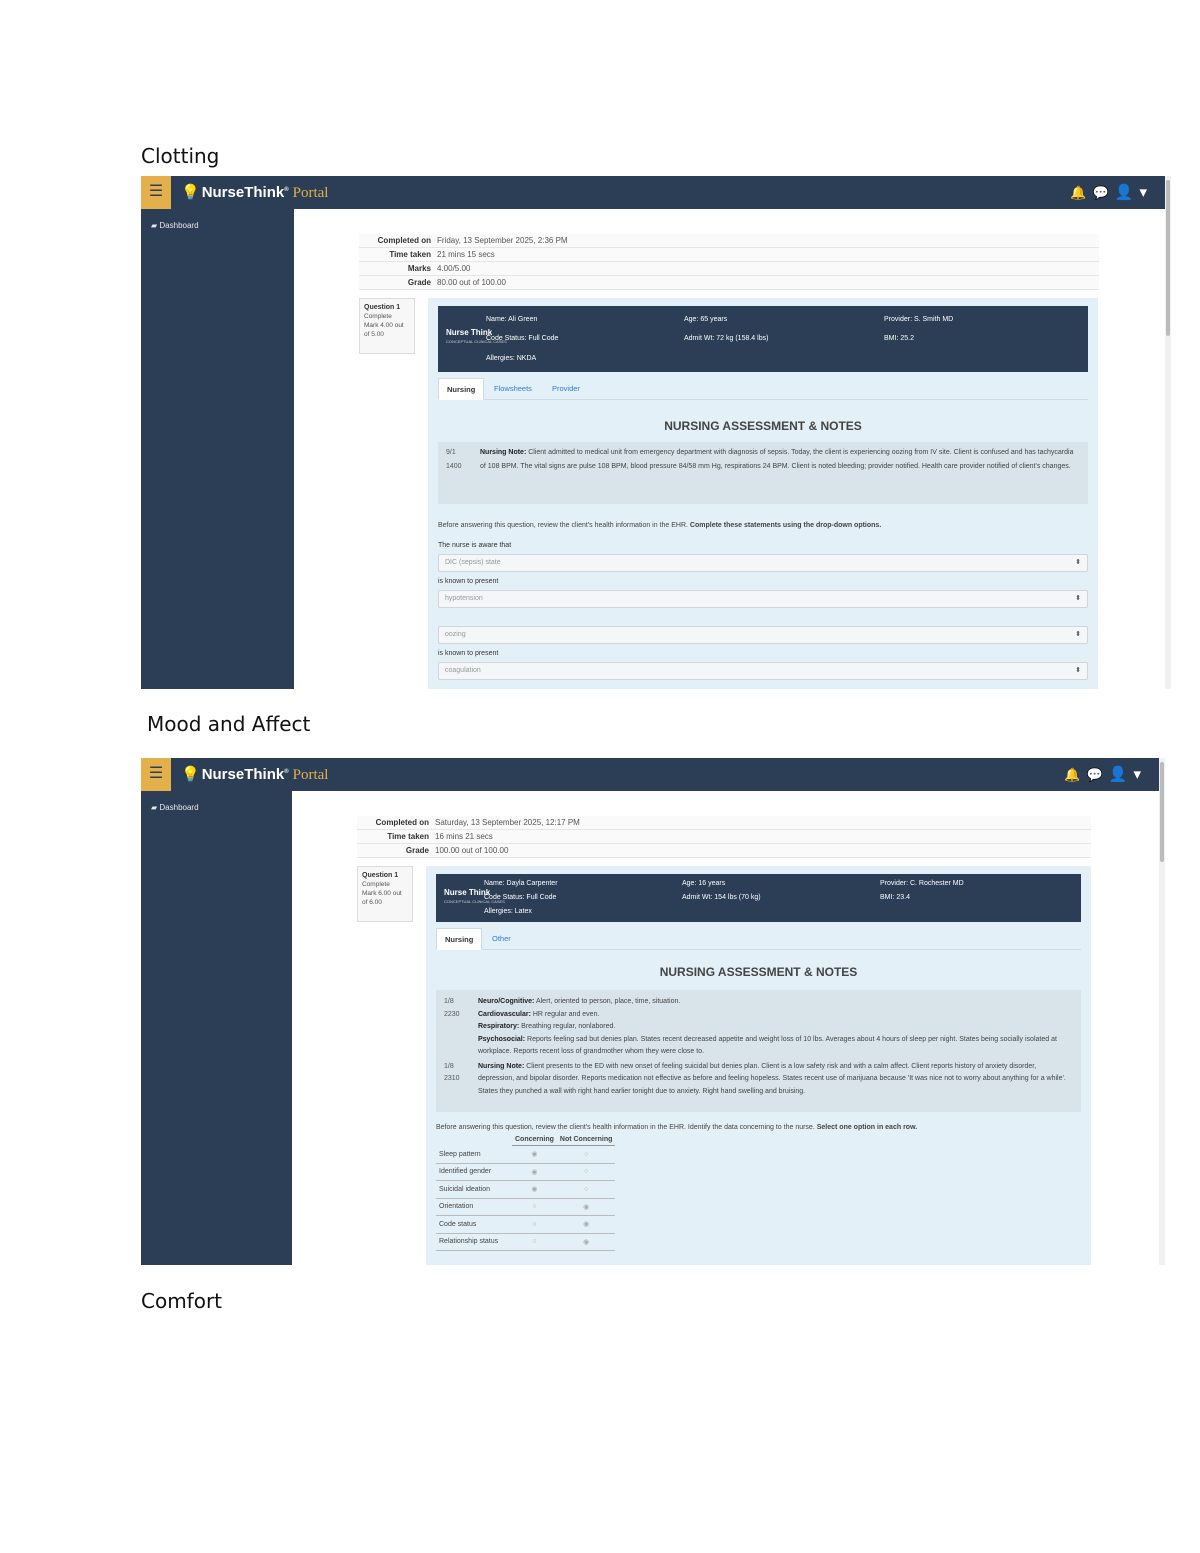 This screenshot has height=1553, width=1200. Describe the element at coordinates (758, 972) in the screenshot. I see `section-title: NURSING ASSESSMENT & NOTES` at that location.